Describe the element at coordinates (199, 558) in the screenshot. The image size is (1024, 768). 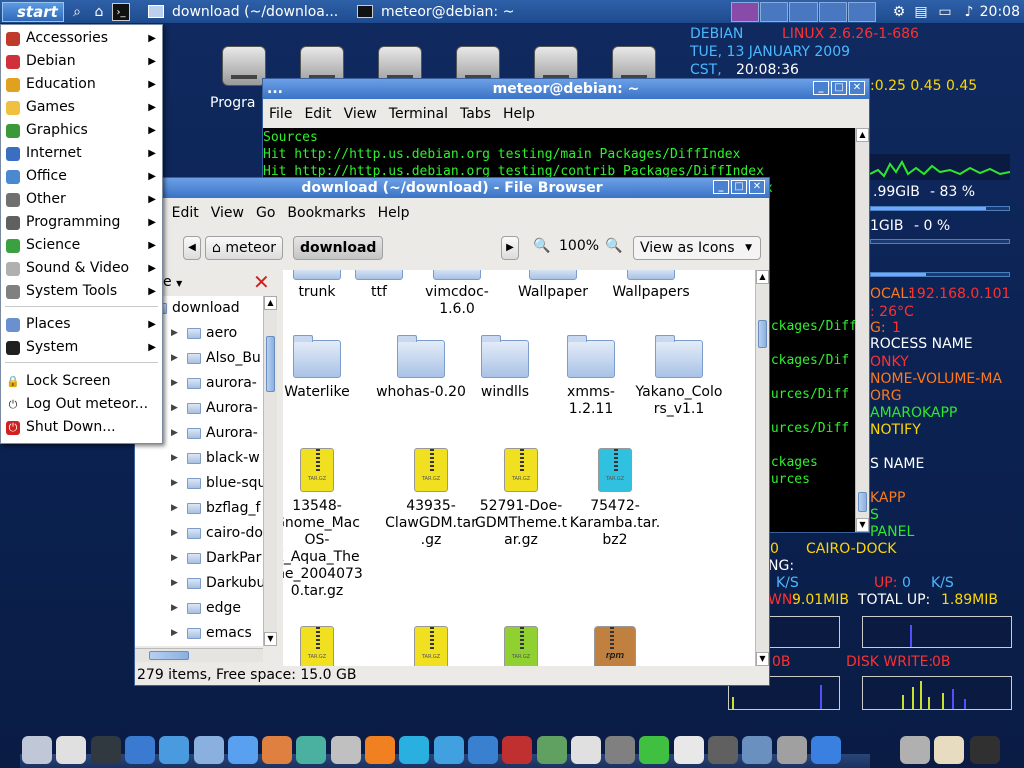
I see `tree-item: ▶ DarkPar` at that location.